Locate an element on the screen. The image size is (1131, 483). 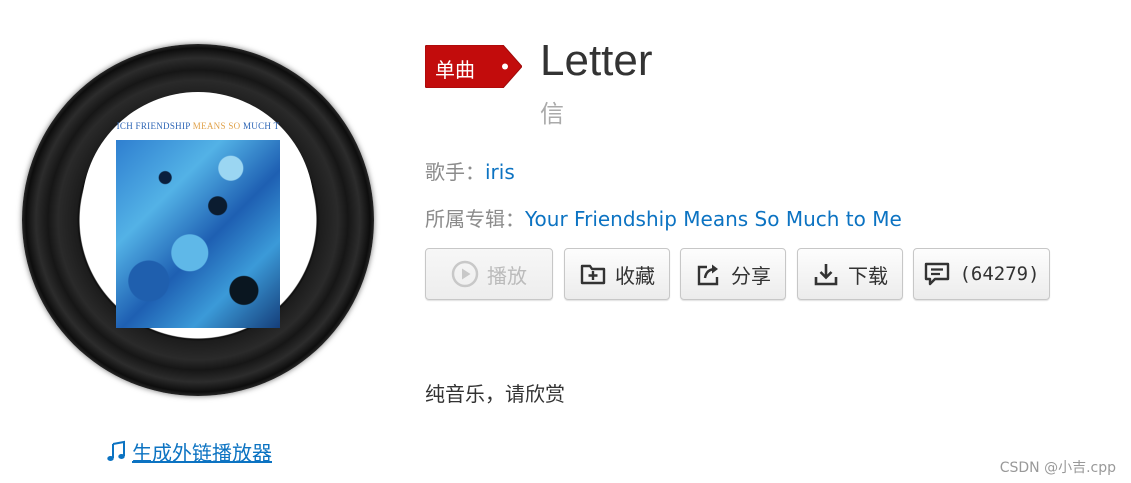
single-badge: 单曲 is located at coordinates (473, 66).